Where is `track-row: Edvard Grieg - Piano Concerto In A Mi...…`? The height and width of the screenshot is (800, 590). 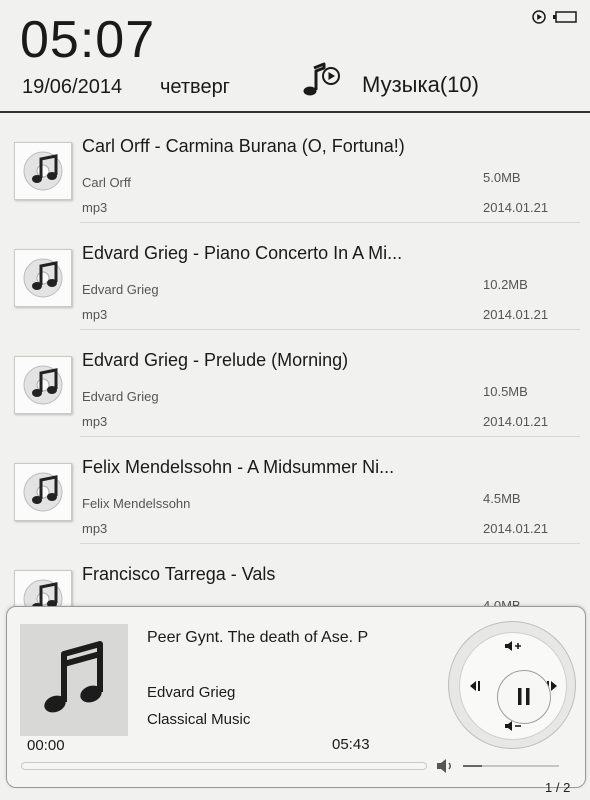
track-row: Edvard Grieg - Piano Concerto In A Mi...… is located at coordinates (295, 276).